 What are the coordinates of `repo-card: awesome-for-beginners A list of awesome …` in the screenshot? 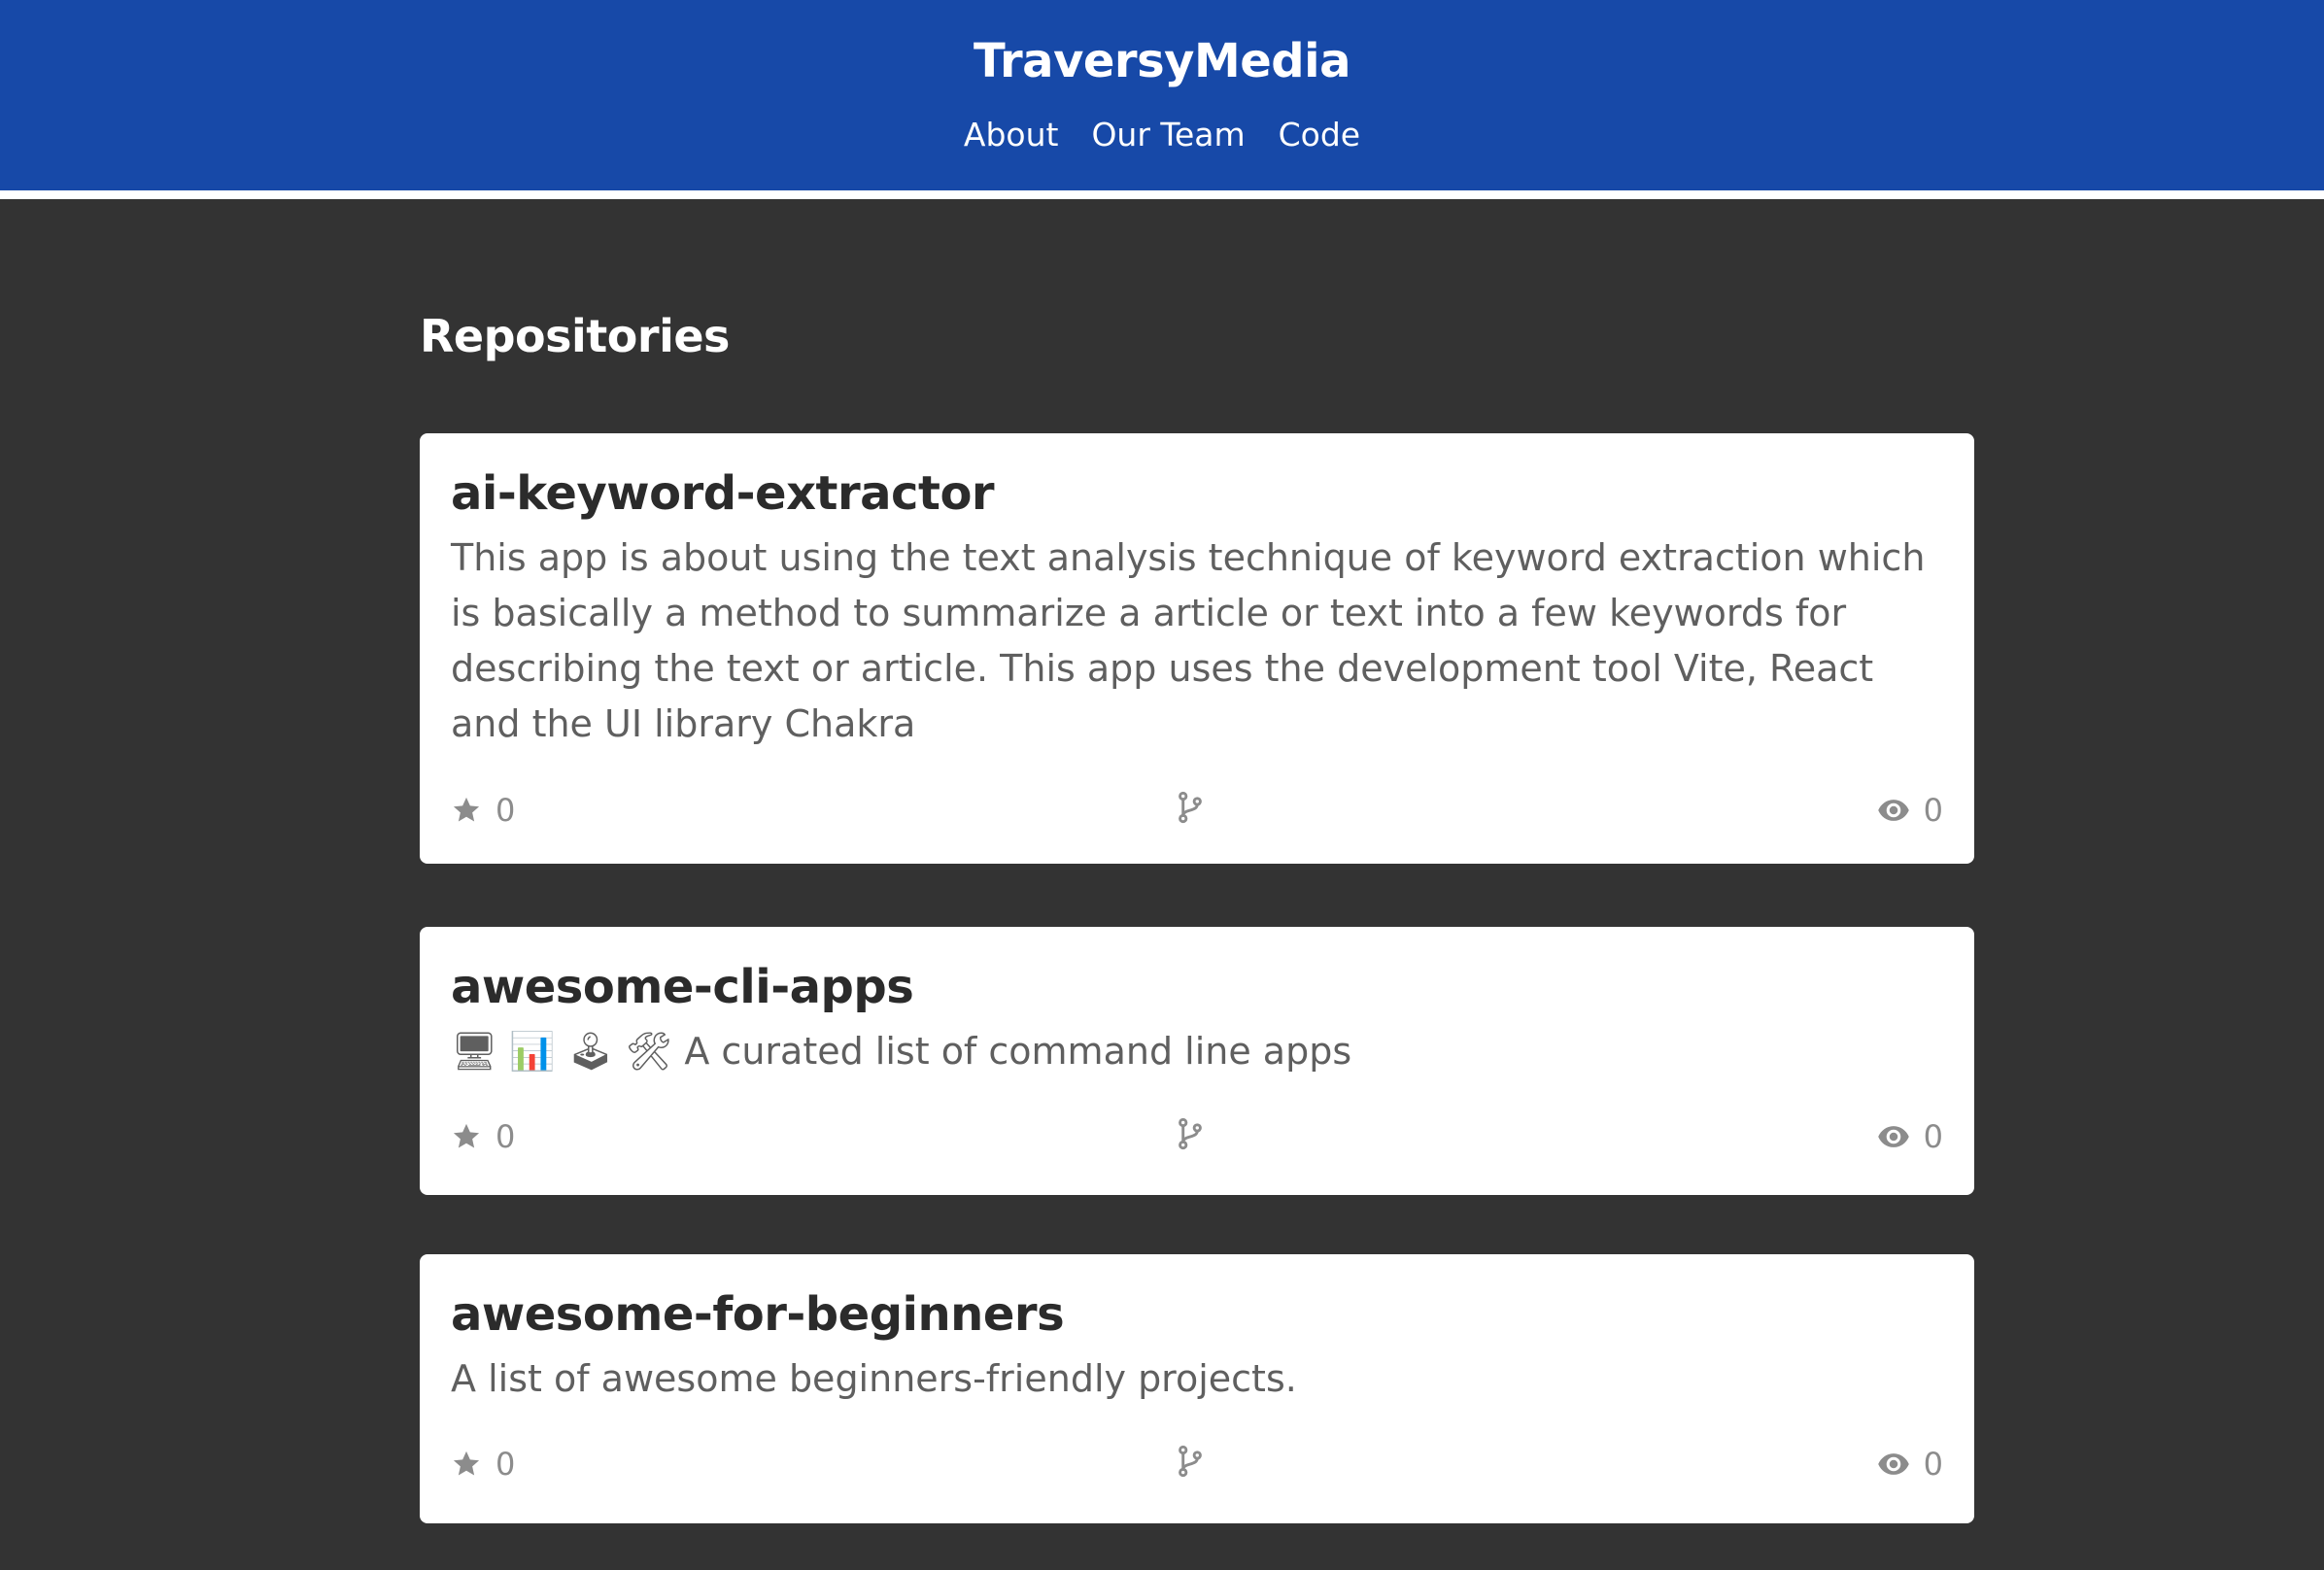 It's located at (1197, 1388).